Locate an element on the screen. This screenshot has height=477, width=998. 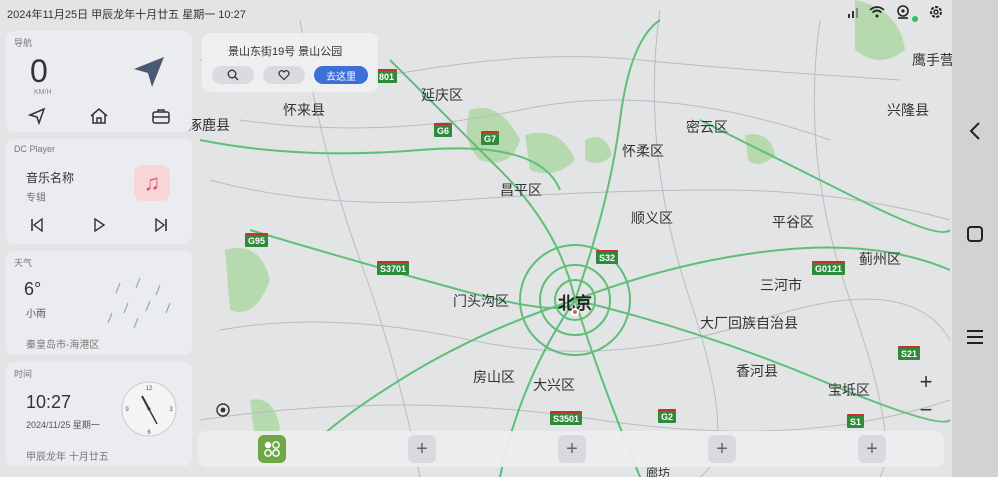
previous-button is located at coordinates (37, 225).